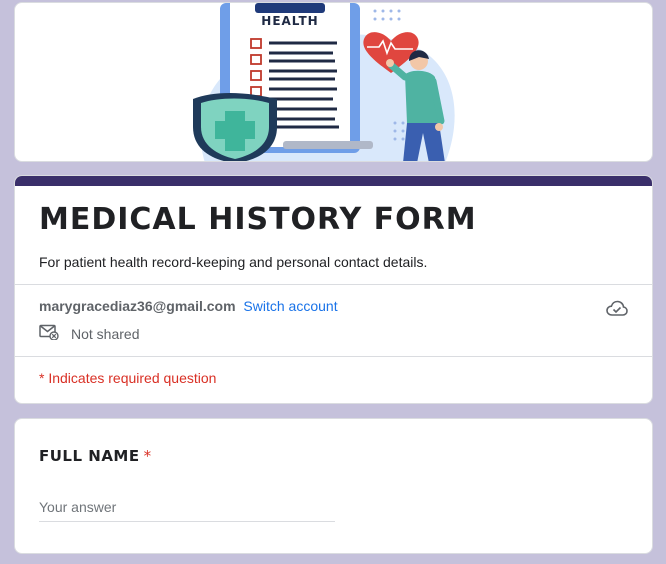  I want to click on clipboard-title: HEALTH, so click(289, 21).